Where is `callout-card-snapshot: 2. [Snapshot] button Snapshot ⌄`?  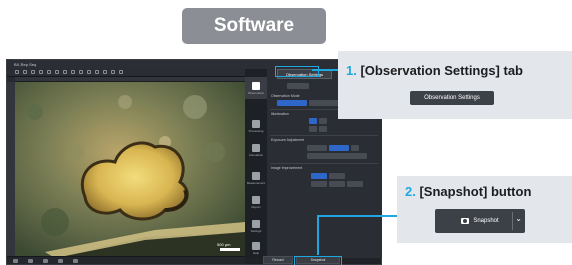
callout-card-snapshot: 2. [Snapshot] button Snapshot ⌄ is located at coordinates (484, 209).